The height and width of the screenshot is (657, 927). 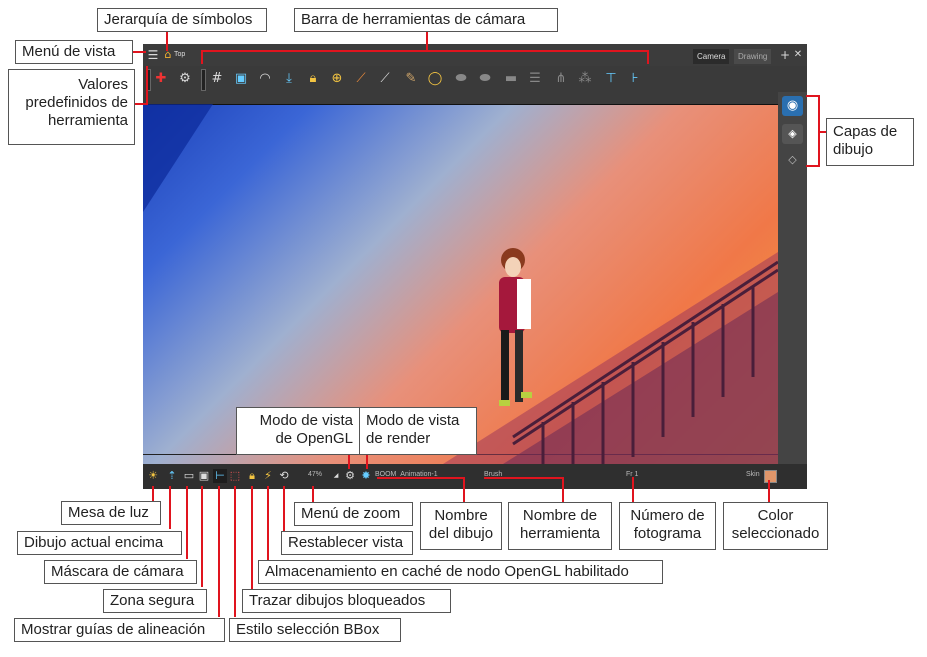 I want to click on lock-alt-icon: ⊕, so click(x=337, y=79).